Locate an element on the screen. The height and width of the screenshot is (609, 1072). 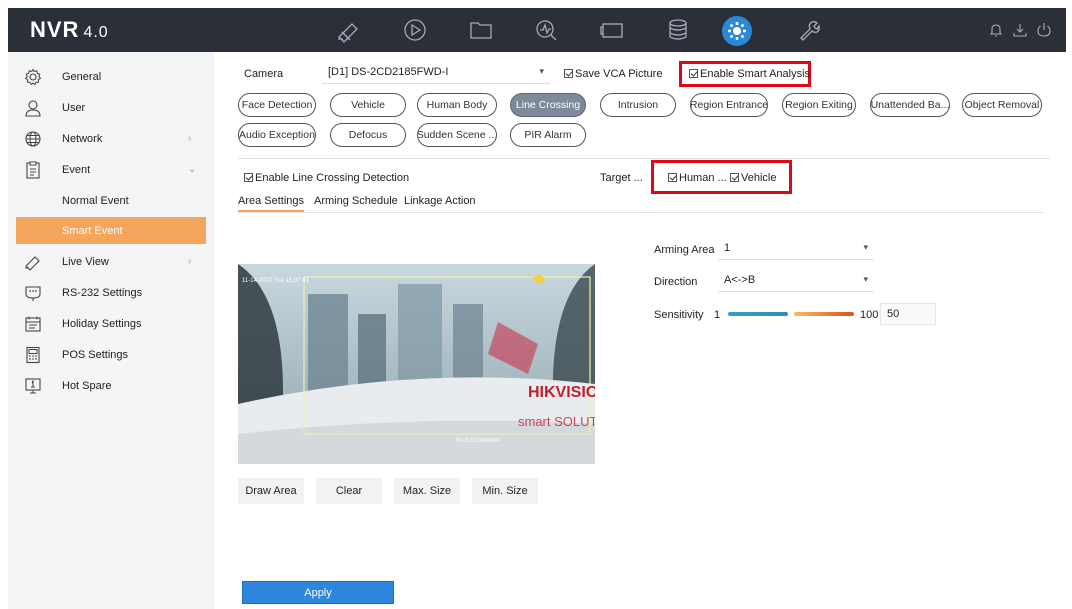
file-icon is located at coordinates (481, 30).